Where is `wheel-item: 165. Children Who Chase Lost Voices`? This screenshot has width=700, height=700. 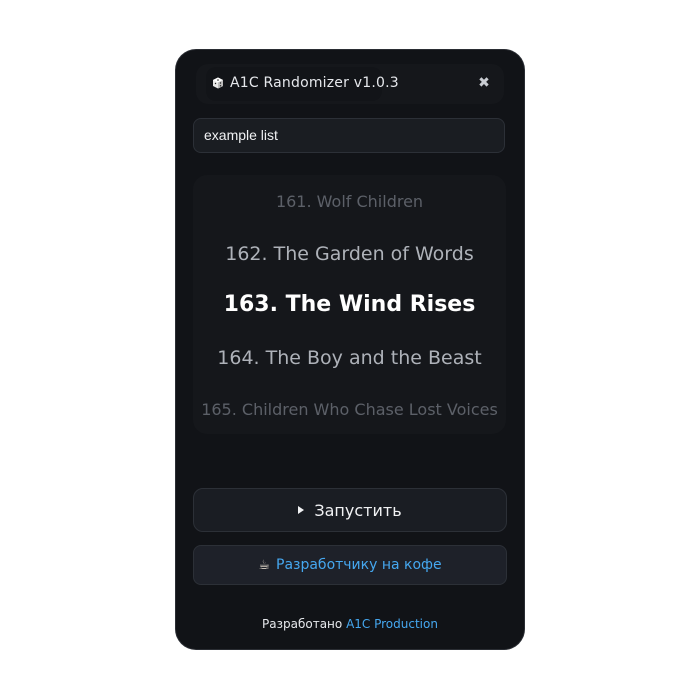
wheel-item: 165. Children Who Chase Lost Voices is located at coordinates (349, 409).